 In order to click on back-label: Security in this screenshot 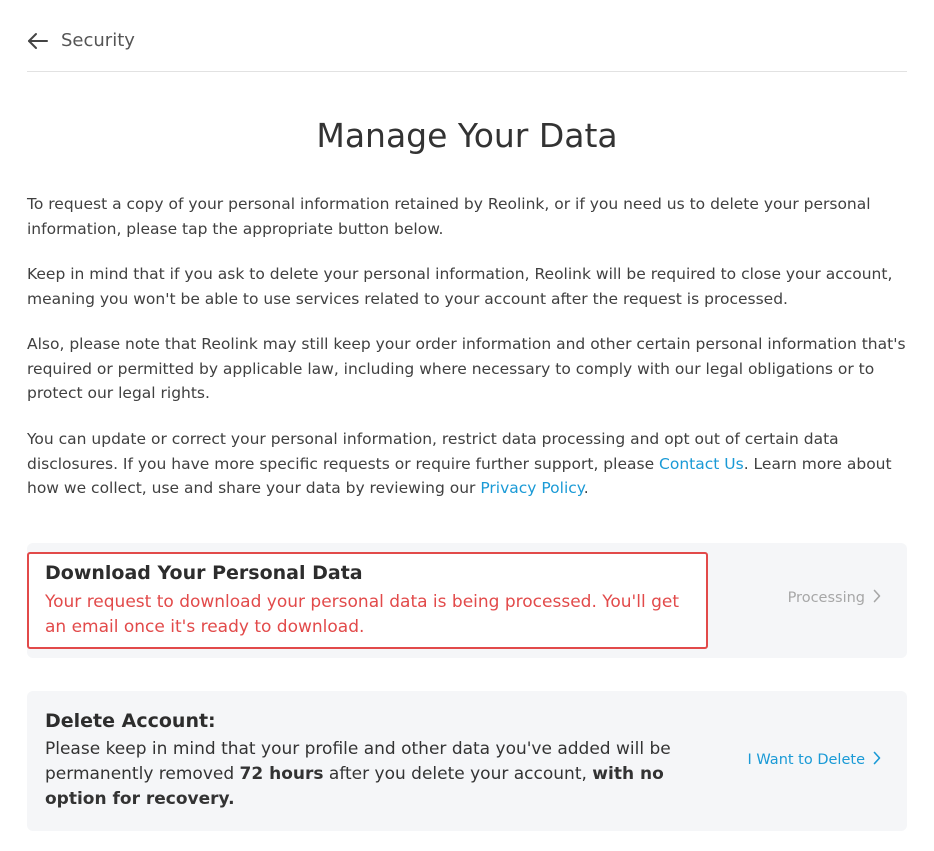, I will do `click(98, 40)`.